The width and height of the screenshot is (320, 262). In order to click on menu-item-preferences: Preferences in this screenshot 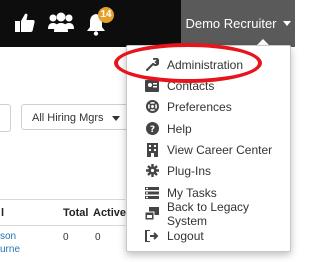, I will do `click(208, 106)`.